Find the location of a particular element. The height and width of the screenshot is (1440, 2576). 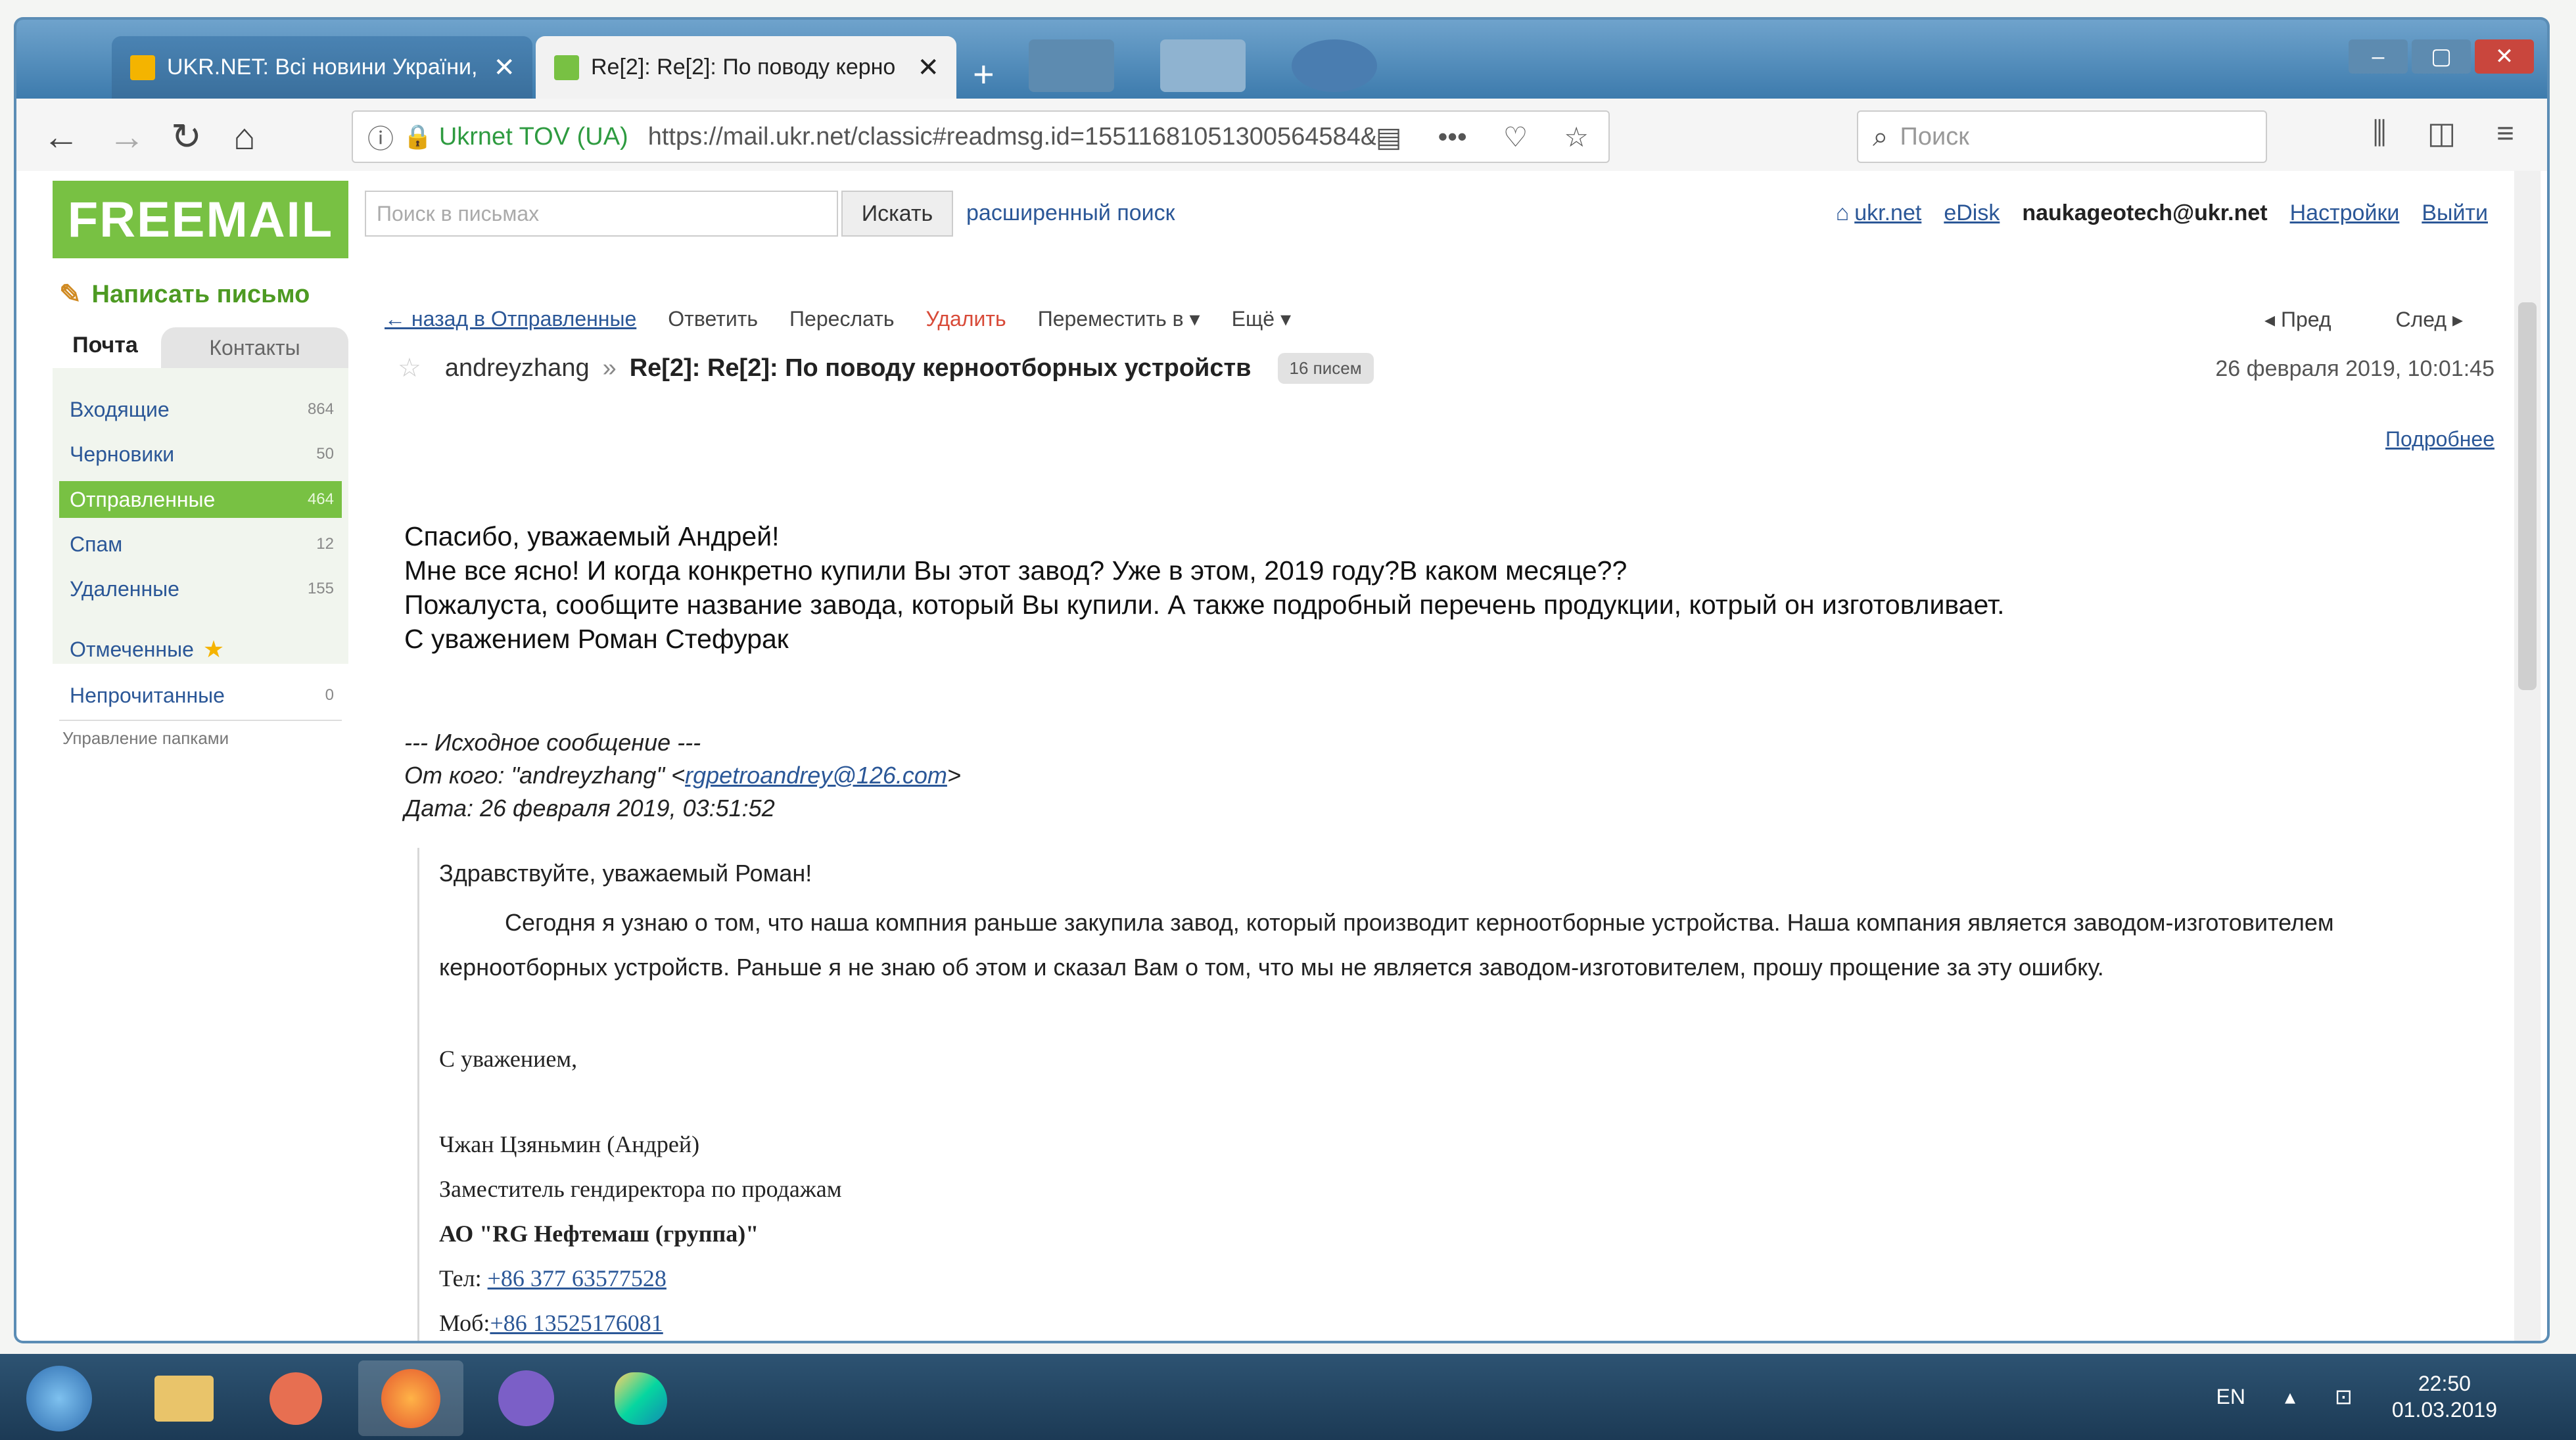

taskbar: EN ▴ ⊡ 22:50 01.03.2019 is located at coordinates (1288, 1397).